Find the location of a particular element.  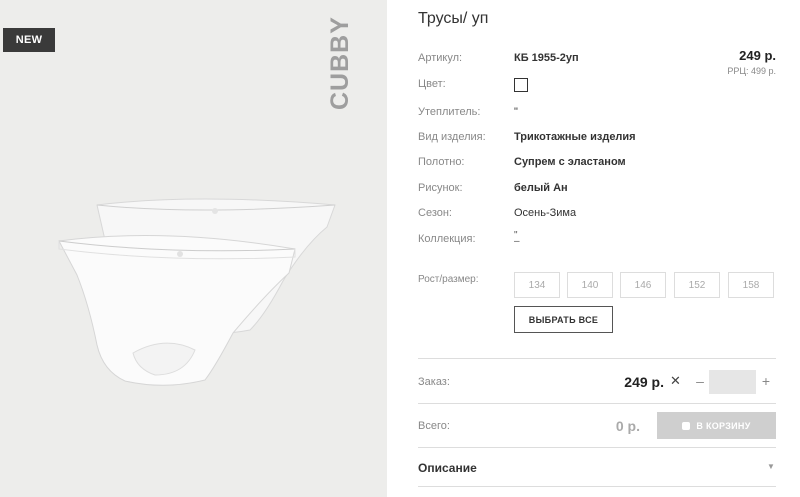

spec-value: Супрем с эластаном is located at coordinates (570, 162).